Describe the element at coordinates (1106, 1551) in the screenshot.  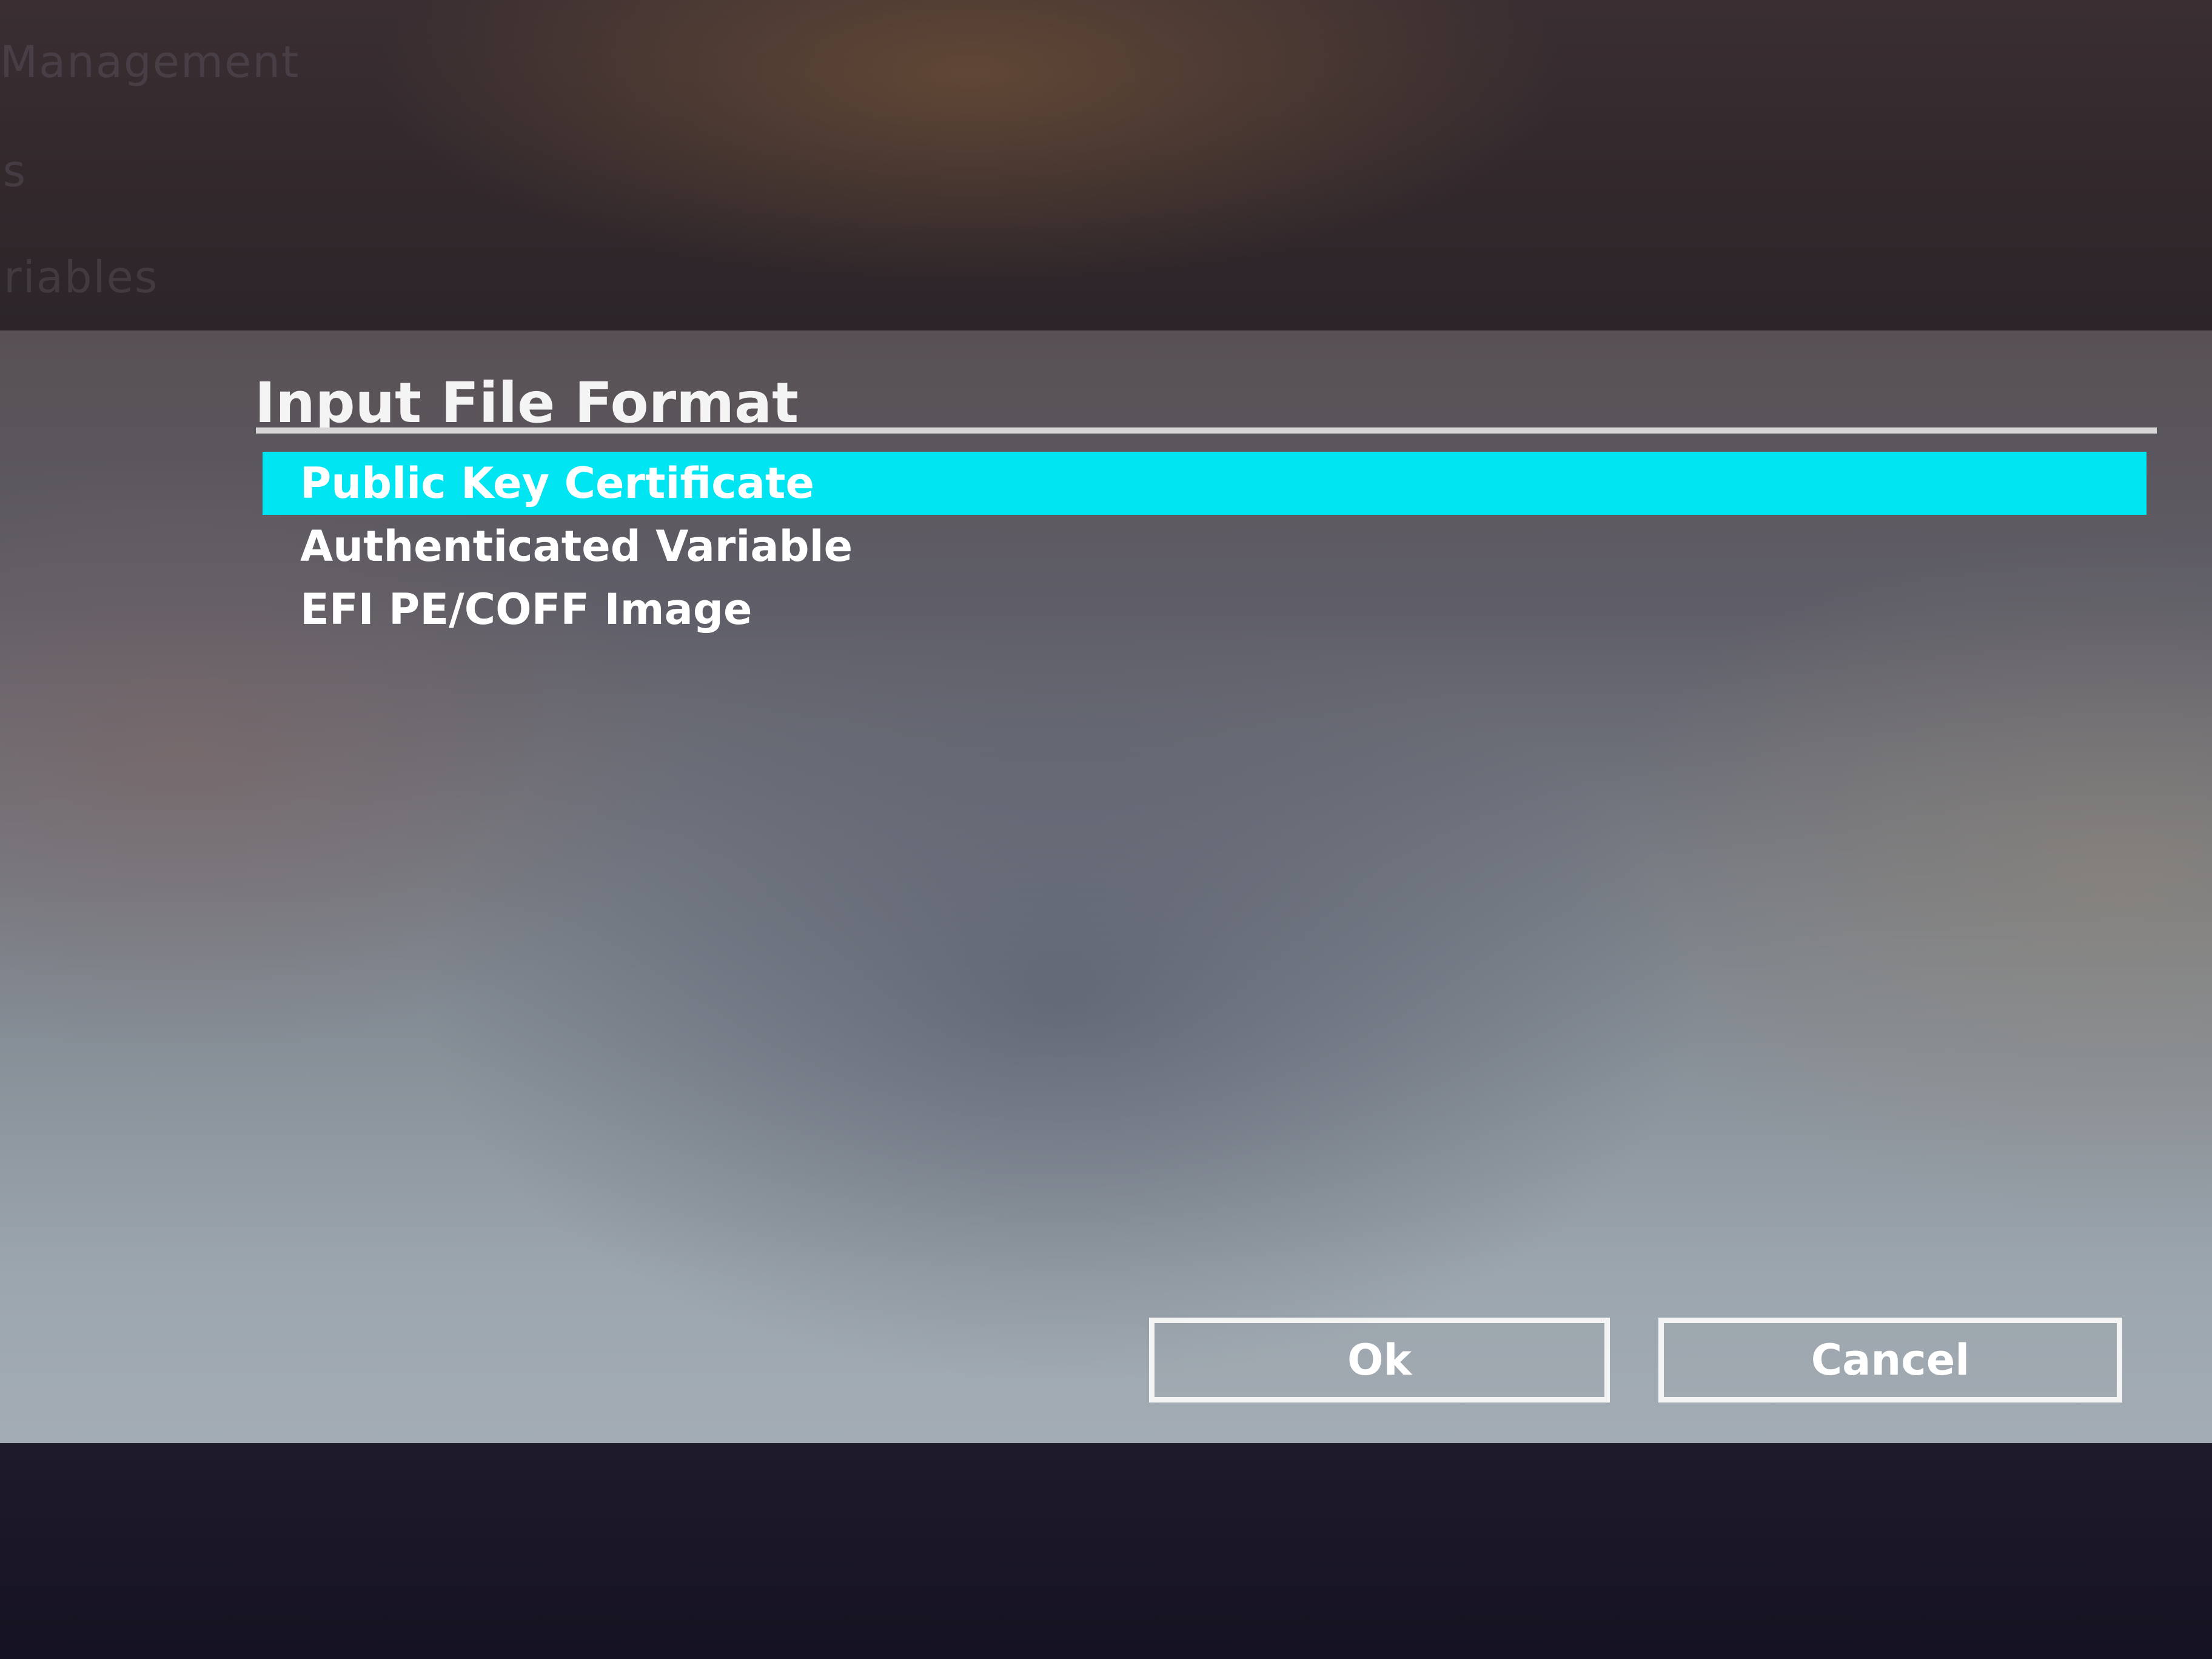
I see `background-screen-bottom` at that location.